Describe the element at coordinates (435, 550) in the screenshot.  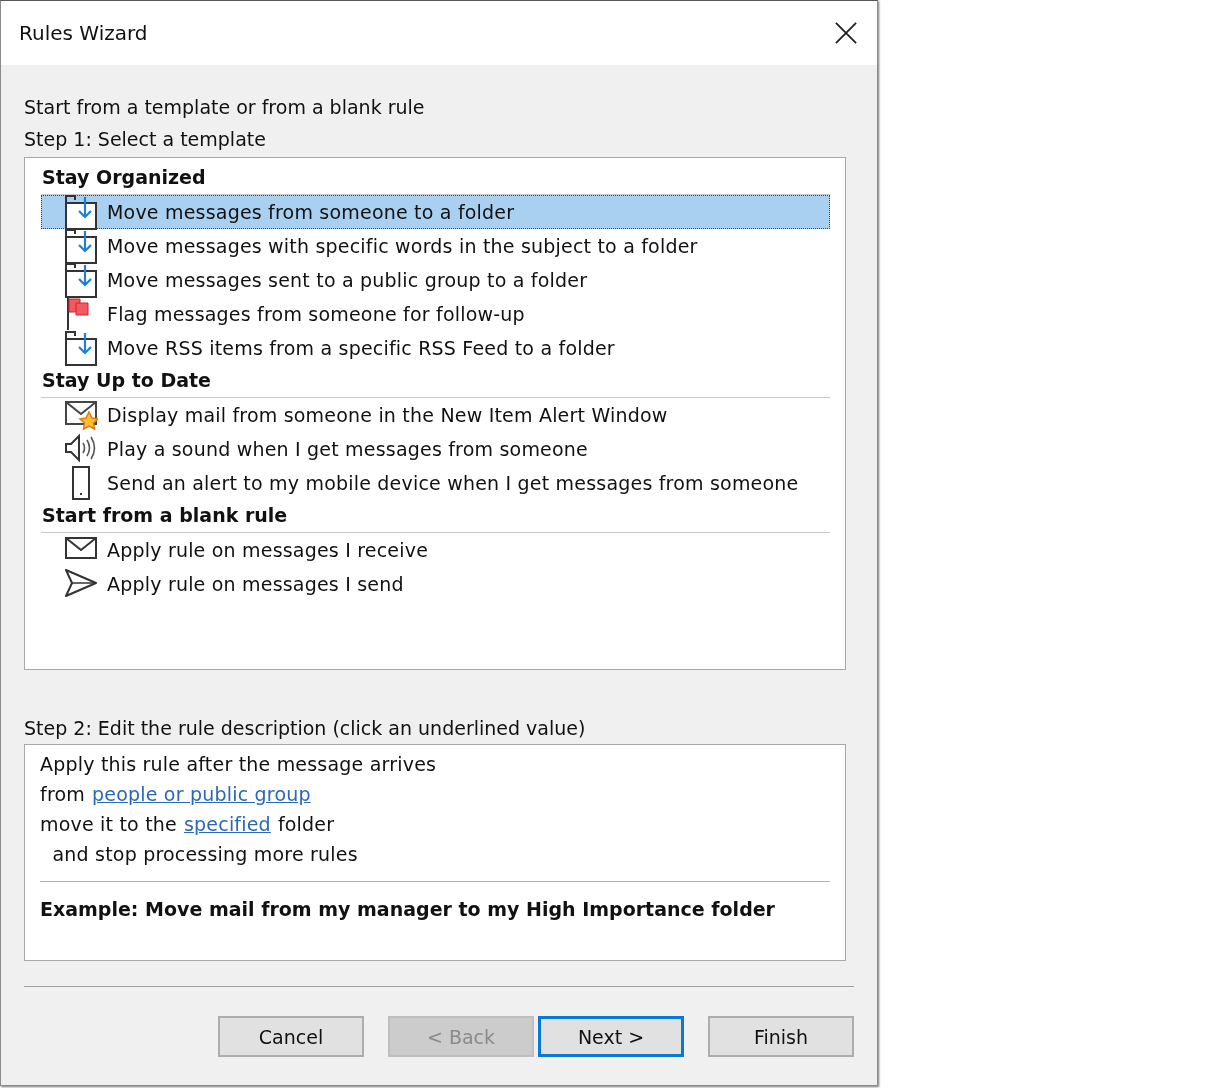
I see `template-item: Apply rule on messages I receive` at that location.